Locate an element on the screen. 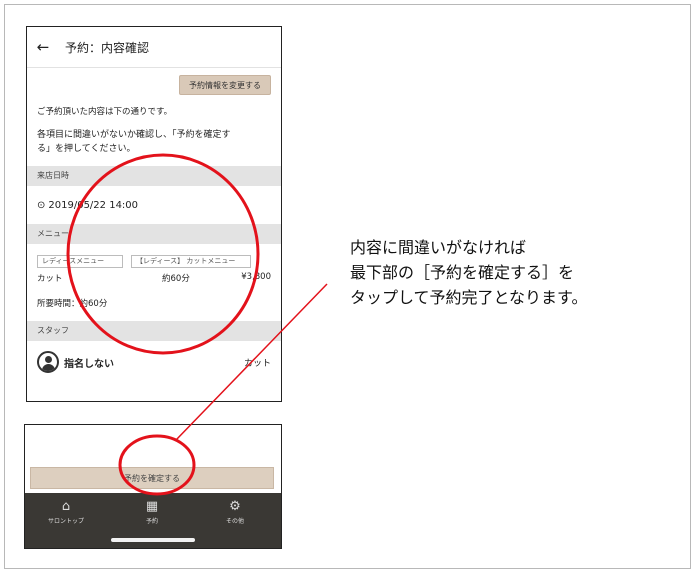 This screenshot has width=699, height=576. caption-line-1: 内容に間違いがなければ is located at coordinates (438, 247).